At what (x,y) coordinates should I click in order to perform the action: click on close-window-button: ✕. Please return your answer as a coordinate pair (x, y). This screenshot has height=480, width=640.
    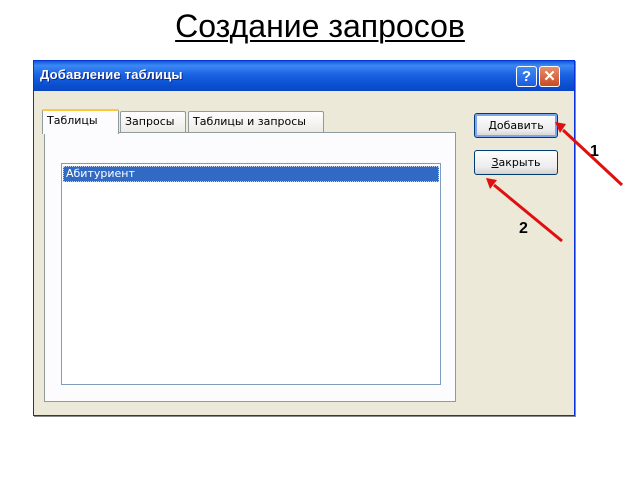
    Looking at the image, I should click on (549, 76).